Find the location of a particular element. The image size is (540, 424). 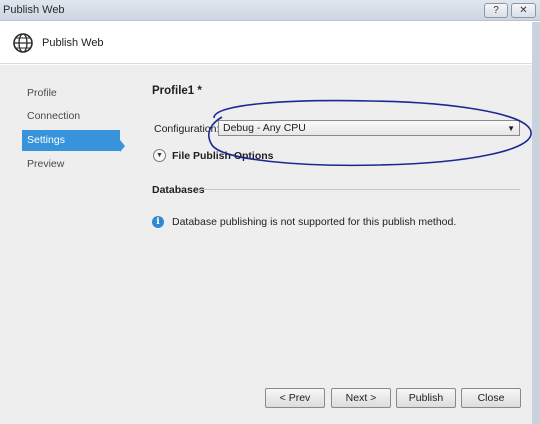

file-publish-options-label: File Publish Options is located at coordinates (223, 156).